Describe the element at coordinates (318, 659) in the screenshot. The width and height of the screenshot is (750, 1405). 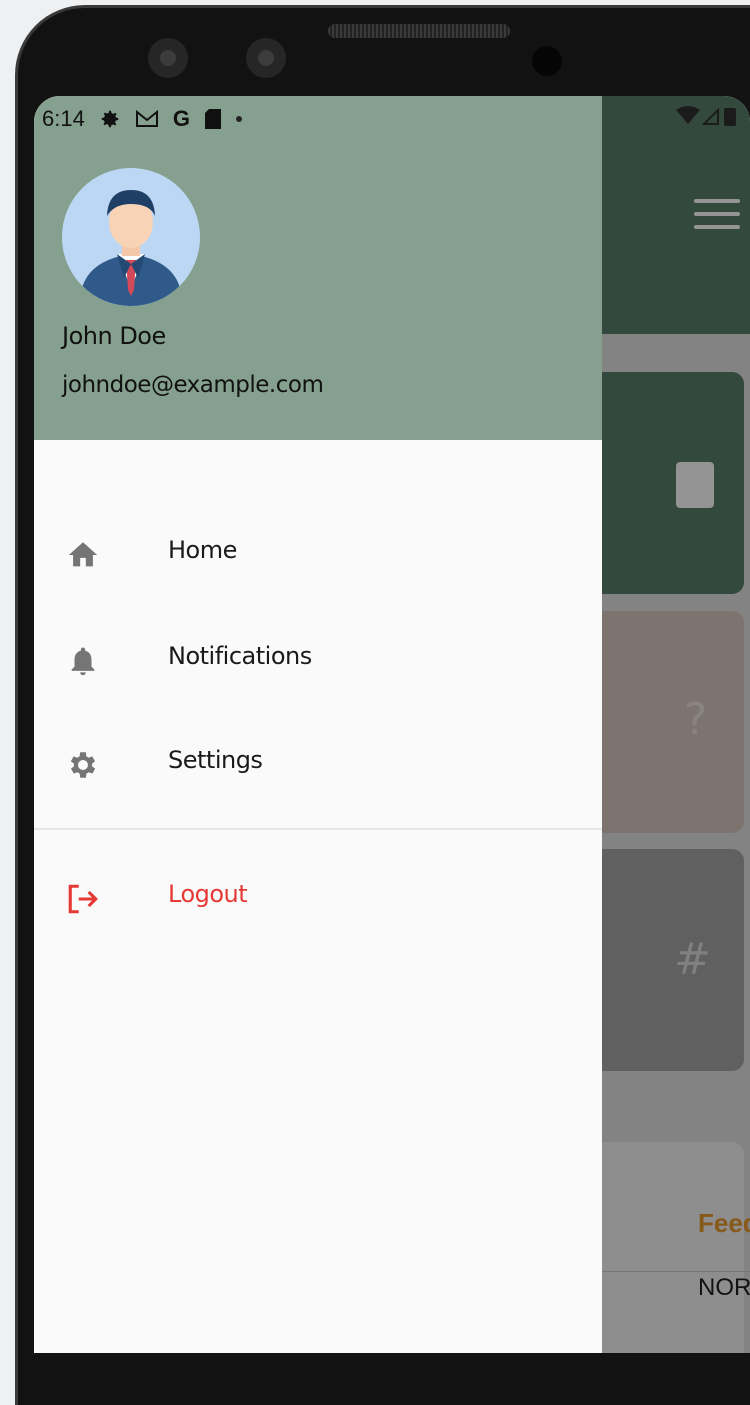
I see `drawer-item-notifications: Notifications` at that location.